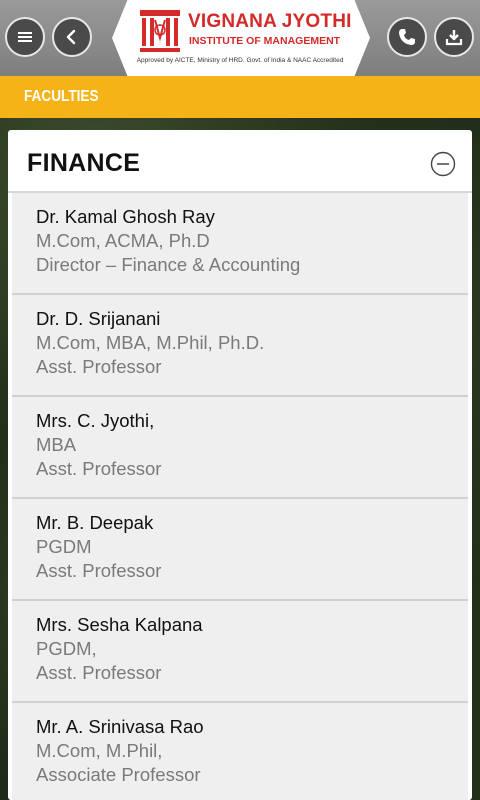 Image resolution: width=480 pixels, height=800 pixels. I want to click on institute-emblem-icon, so click(160, 31).